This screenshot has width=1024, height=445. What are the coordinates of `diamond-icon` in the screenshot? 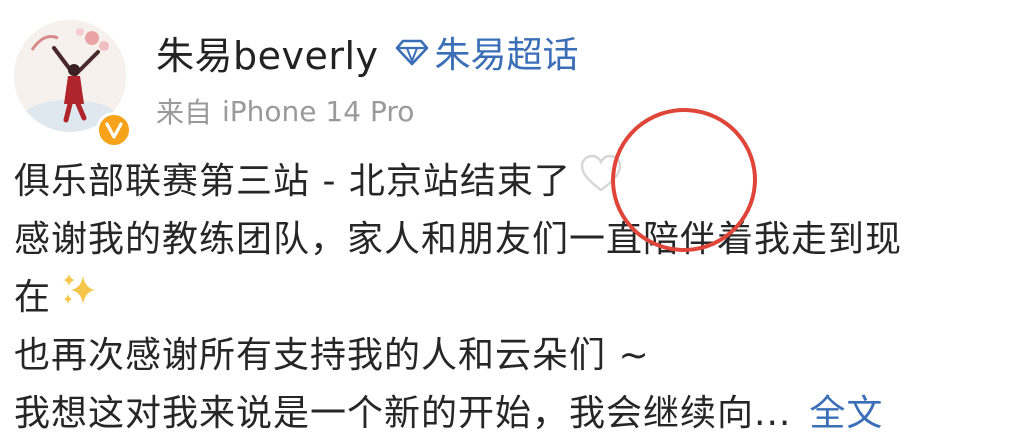 It's located at (412, 52).